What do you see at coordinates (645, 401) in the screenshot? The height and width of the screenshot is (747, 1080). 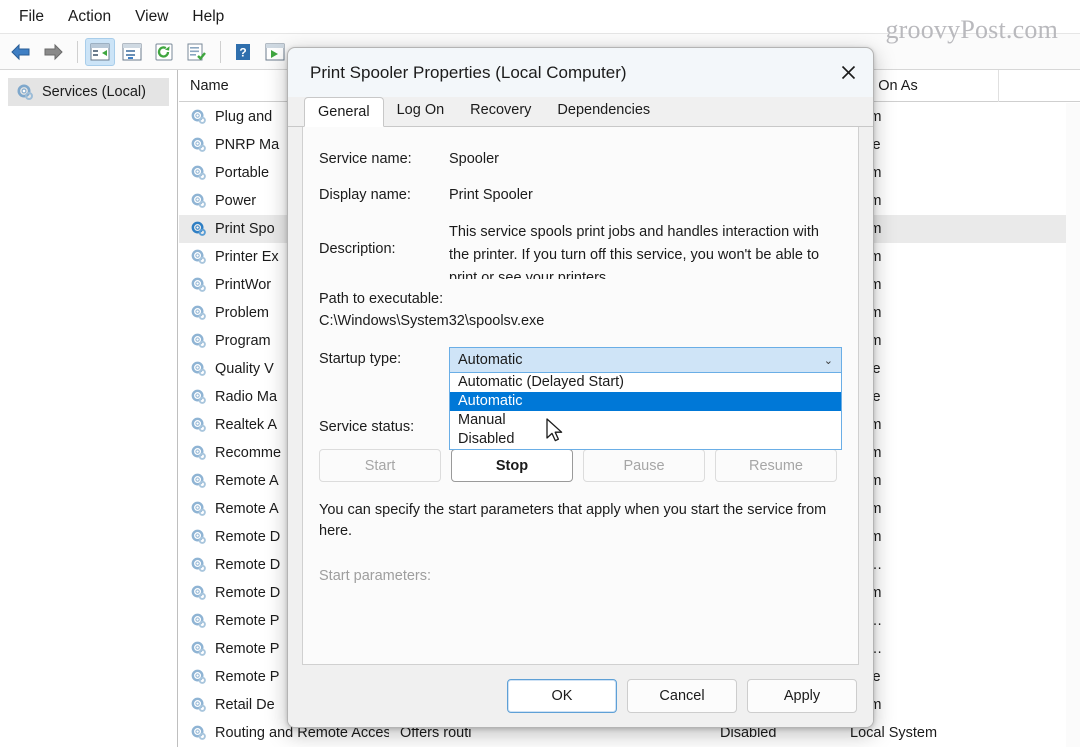 I see `startup-type-option: Automatic` at bounding box center [645, 401].